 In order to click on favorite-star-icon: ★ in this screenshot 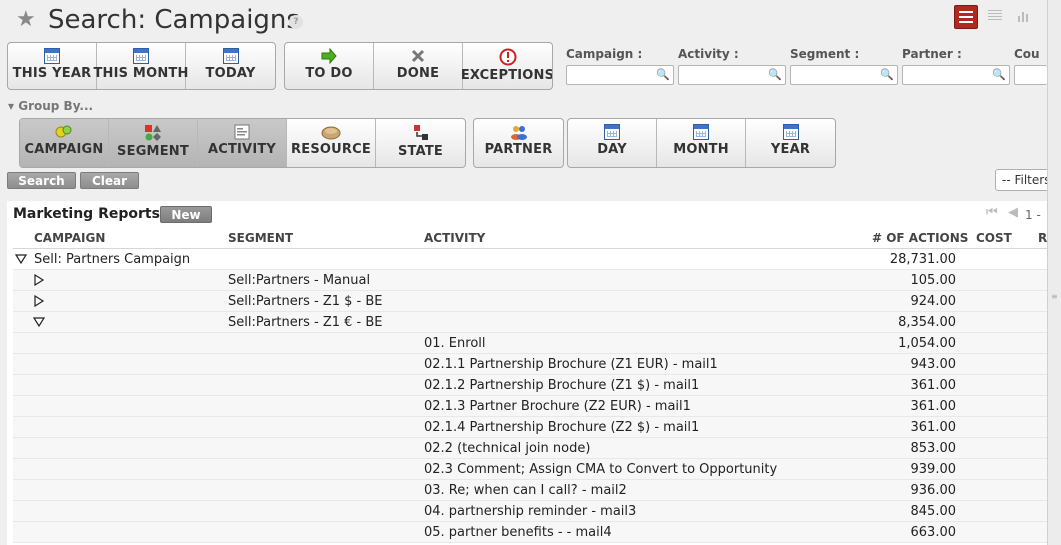, I will do `click(26, 20)`.